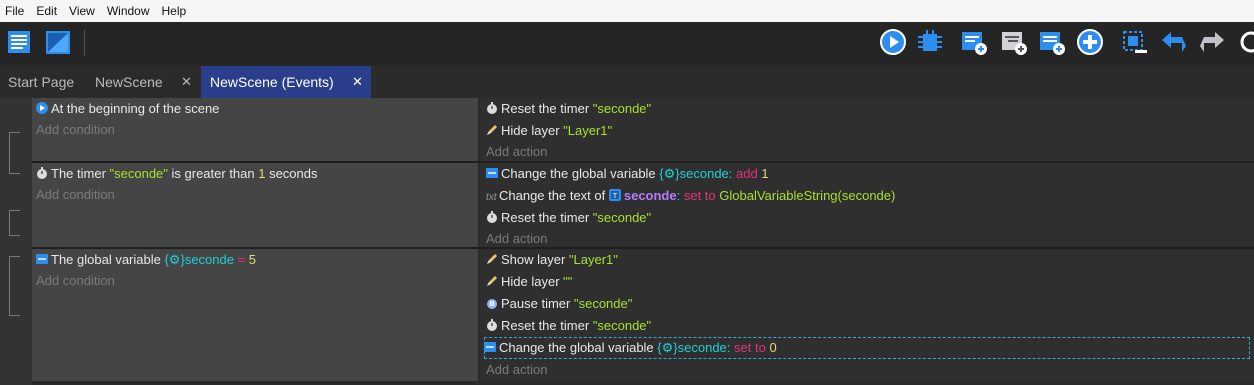 The image size is (1254, 385). What do you see at coordinates (84, 43) in the screenshot?
I see `toolbar-separator` at bounding box center [84, 43].